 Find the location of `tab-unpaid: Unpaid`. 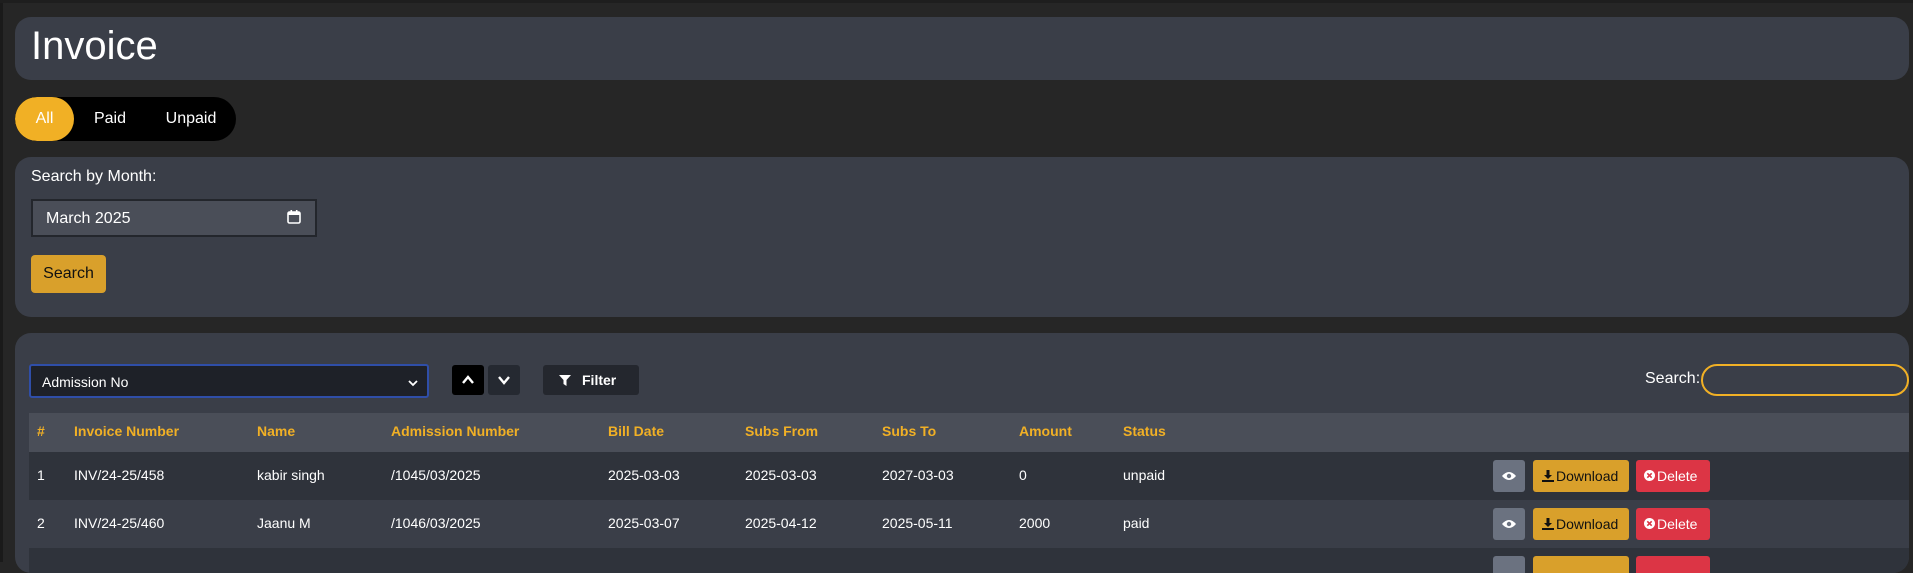

tab-unpaid: Unpaid is located at coordinates (191, 119).